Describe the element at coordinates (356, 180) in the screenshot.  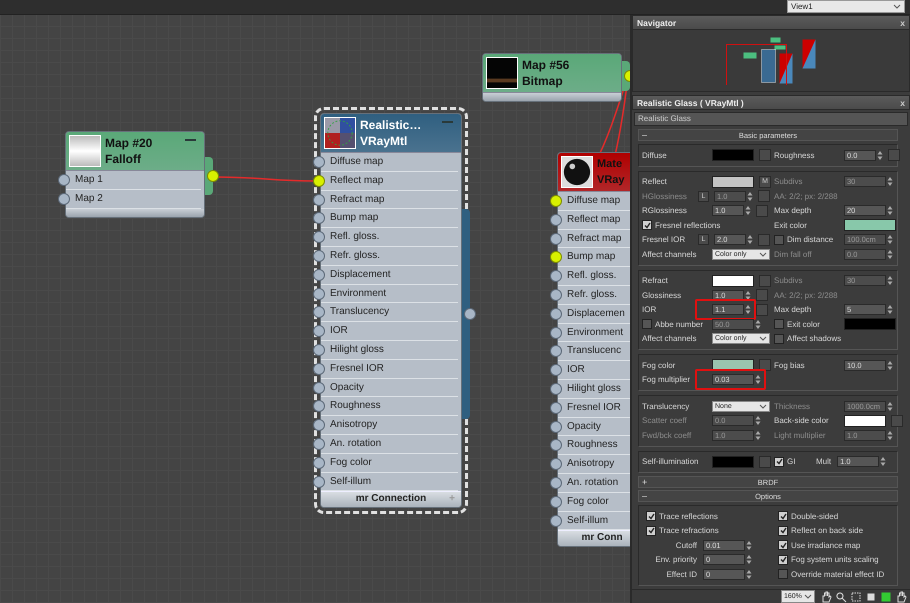
I see `slot-label: Reflect map` at that location.